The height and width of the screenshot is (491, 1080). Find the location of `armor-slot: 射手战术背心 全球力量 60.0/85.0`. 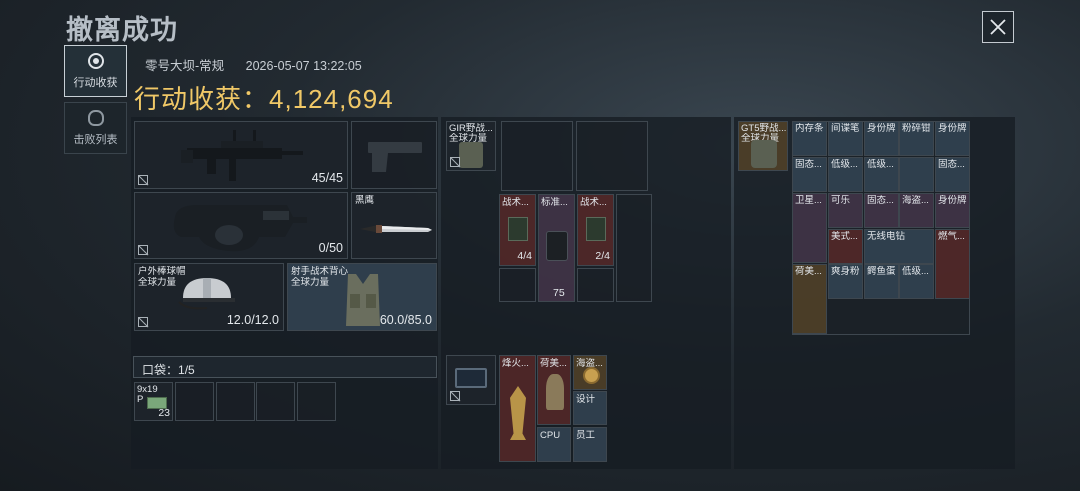

armor-slot: 射手战术背心 全球力量 60.0/85.0 is located at coordinates (362, 297).